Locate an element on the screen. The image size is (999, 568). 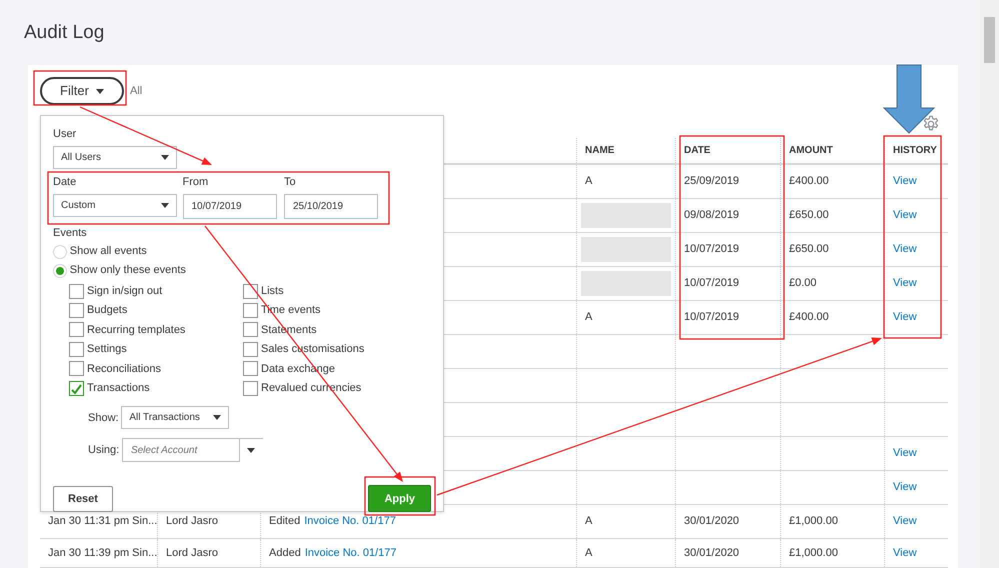
filter-summary: All is located at coordinates (136, 91).